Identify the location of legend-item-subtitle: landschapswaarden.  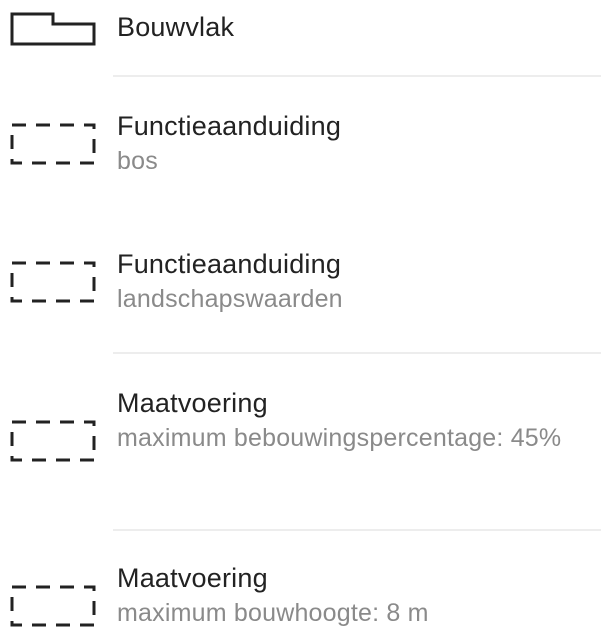
(230, 299).